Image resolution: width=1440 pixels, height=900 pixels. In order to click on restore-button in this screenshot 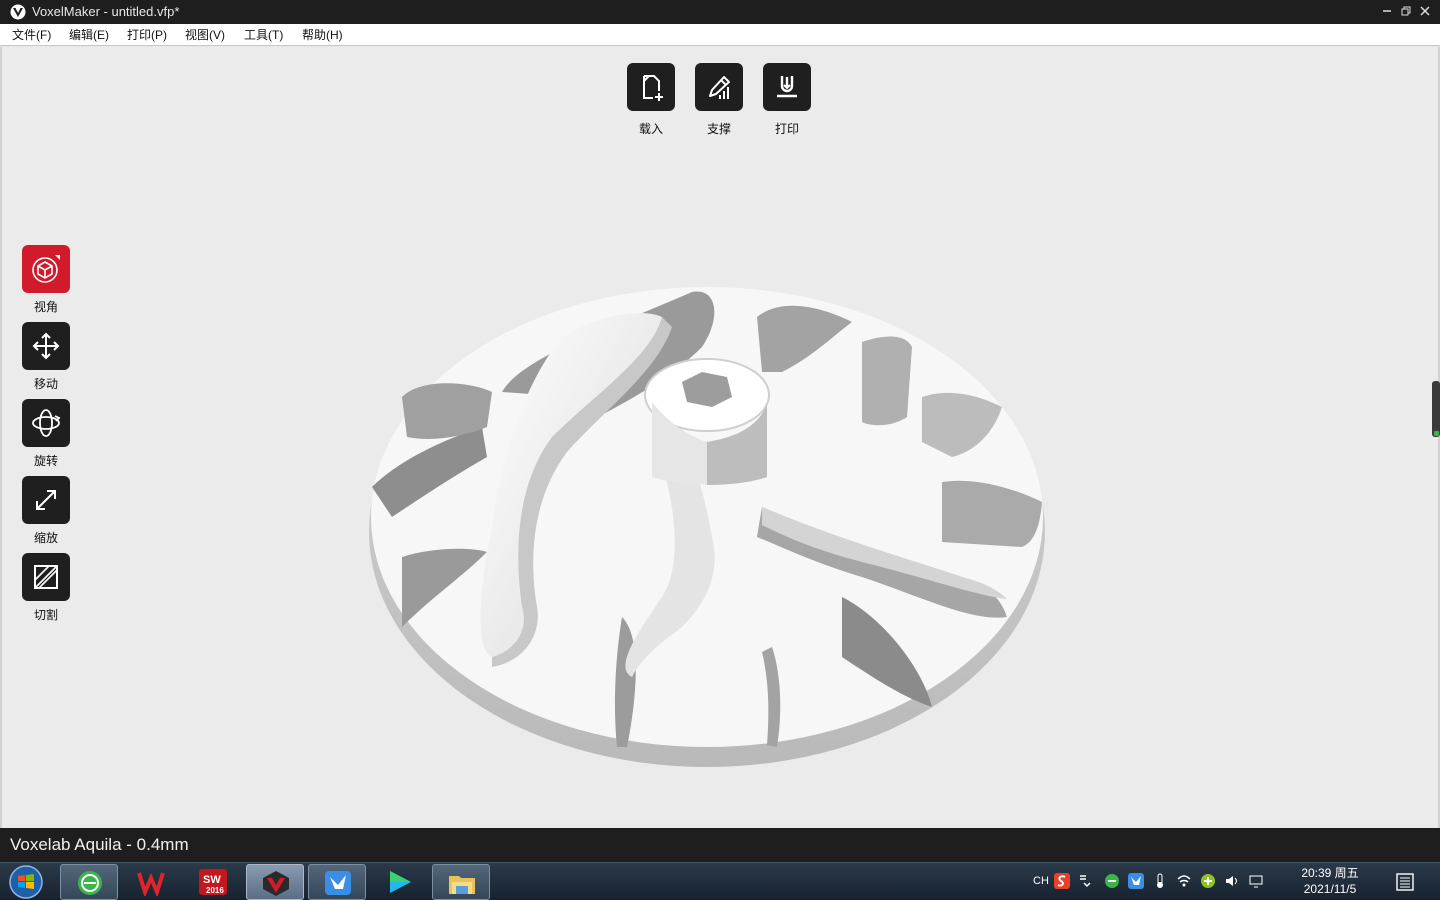, I will do `click(1406, 12)`.